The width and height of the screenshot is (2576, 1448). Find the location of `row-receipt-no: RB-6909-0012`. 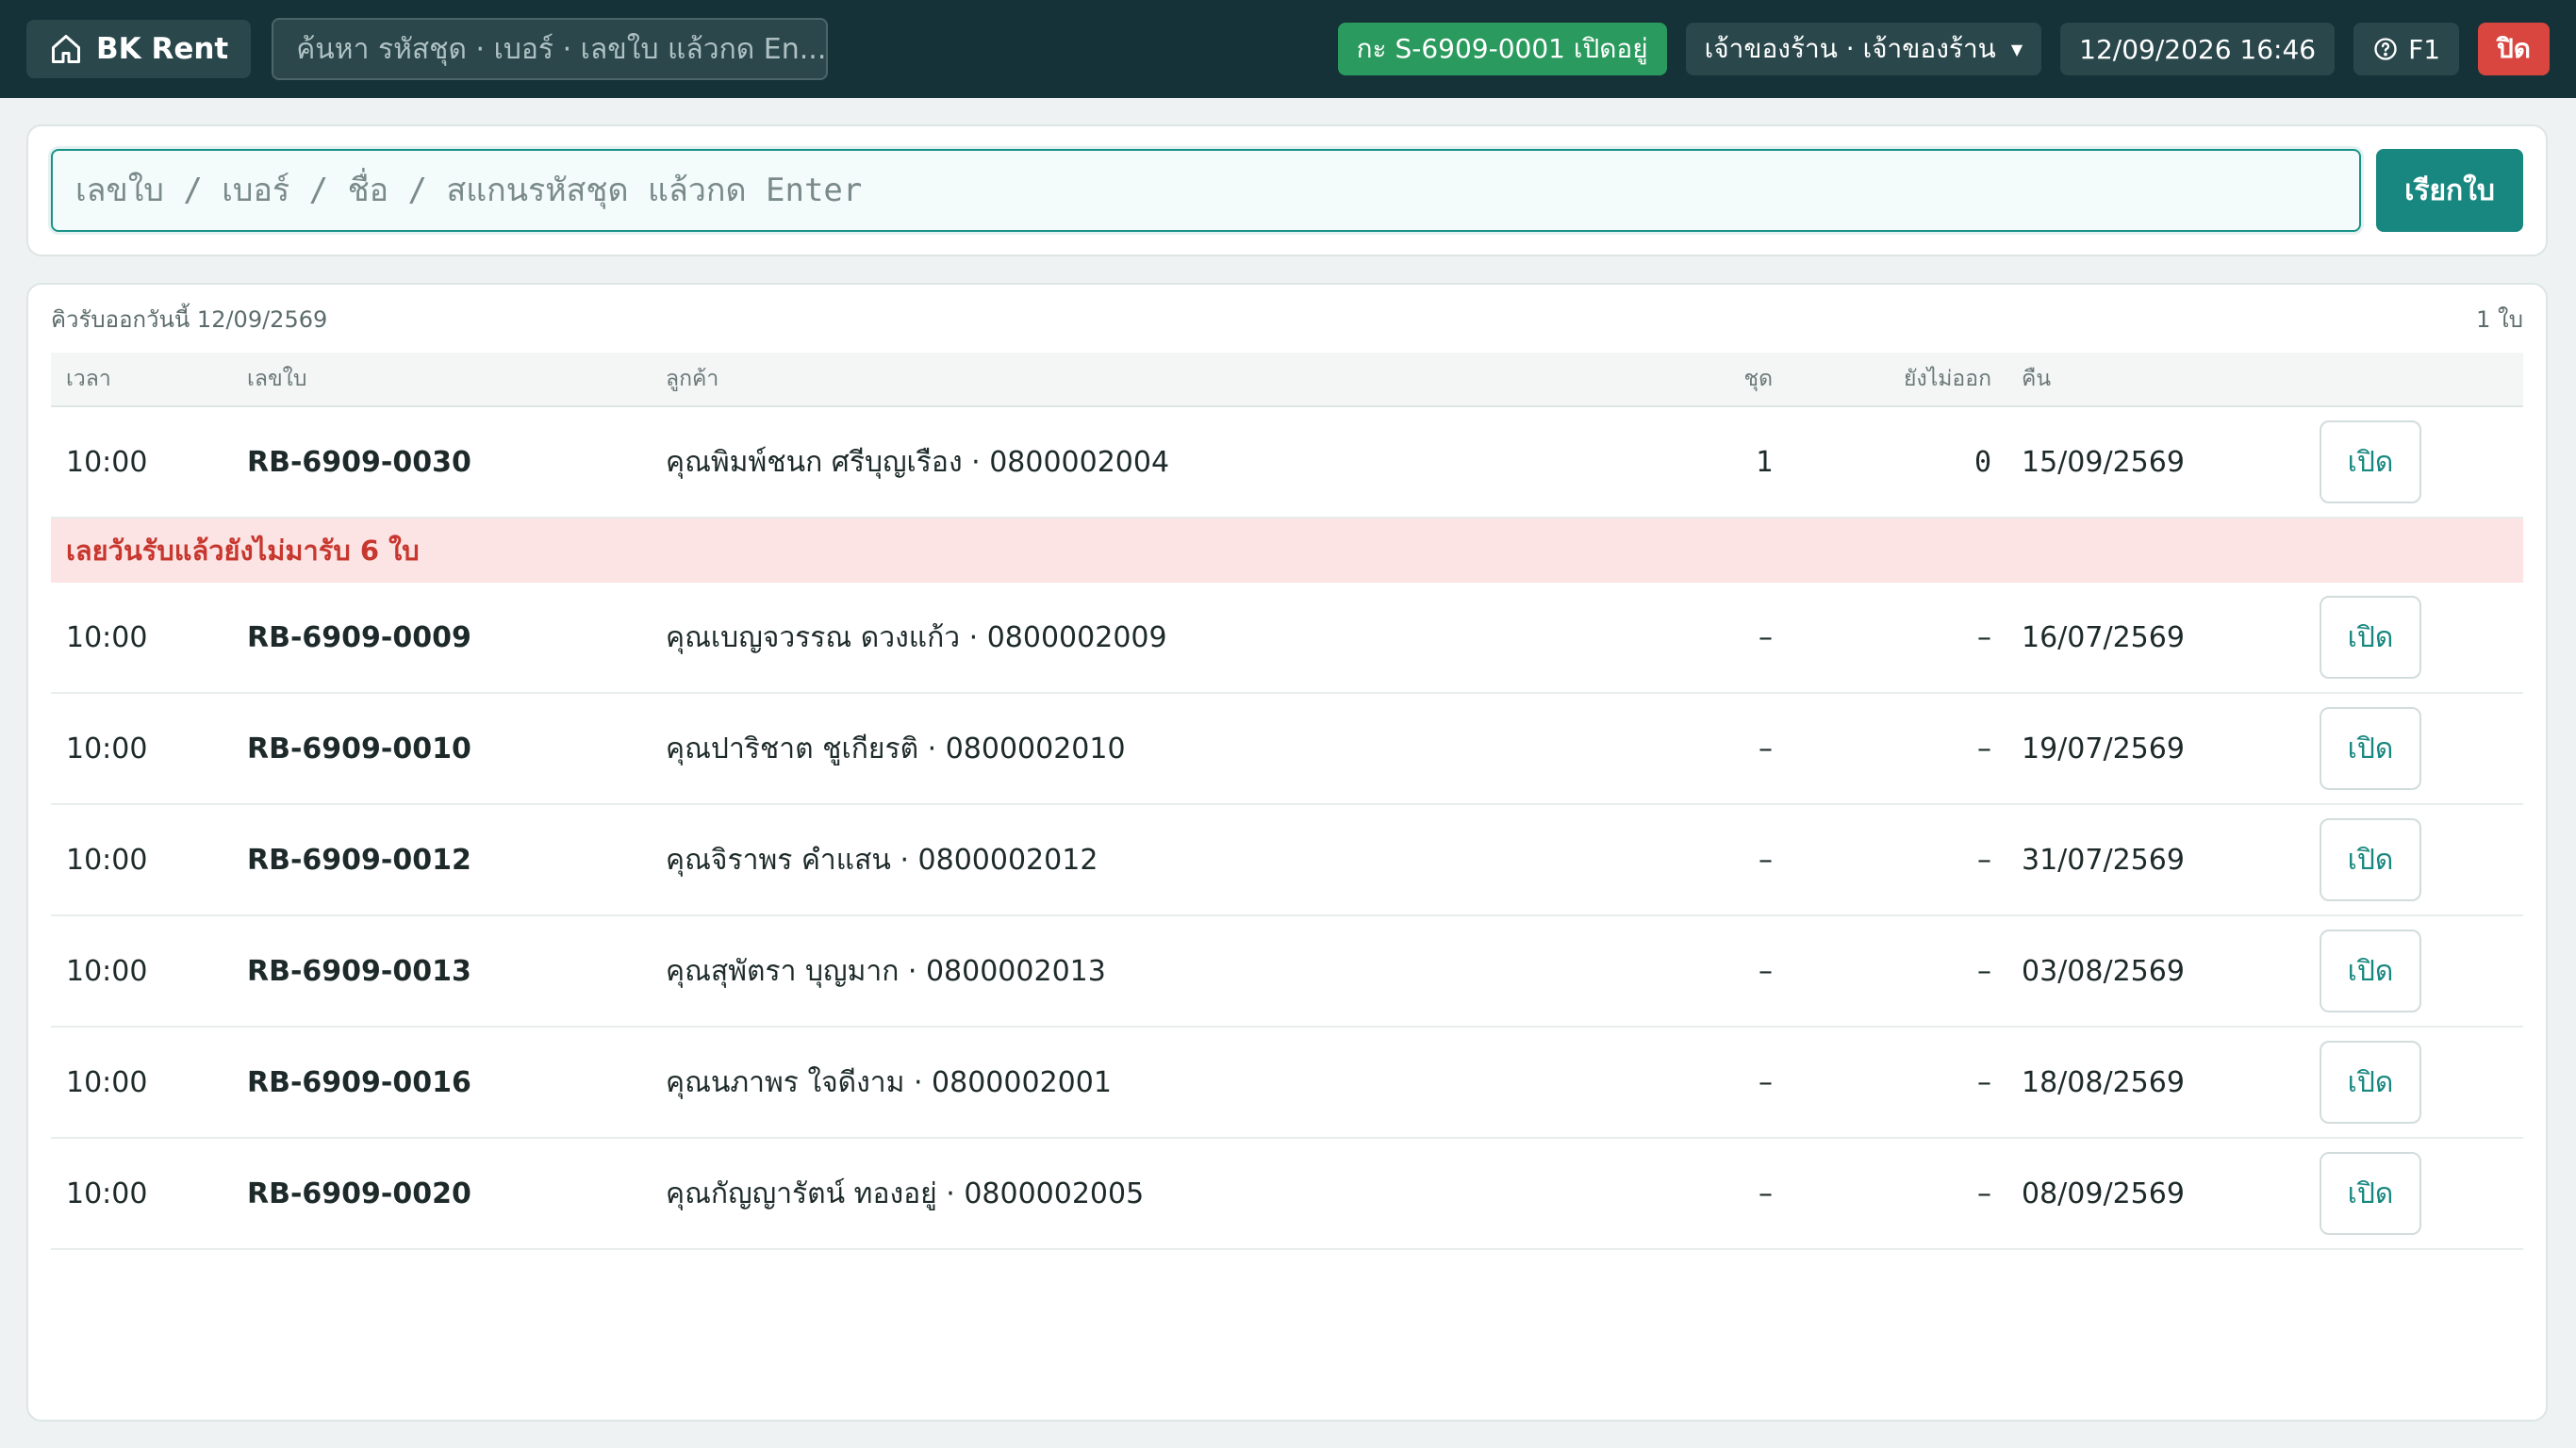

row-receipt-no: RB-6909-0012 is located at coordinates (359, 860).